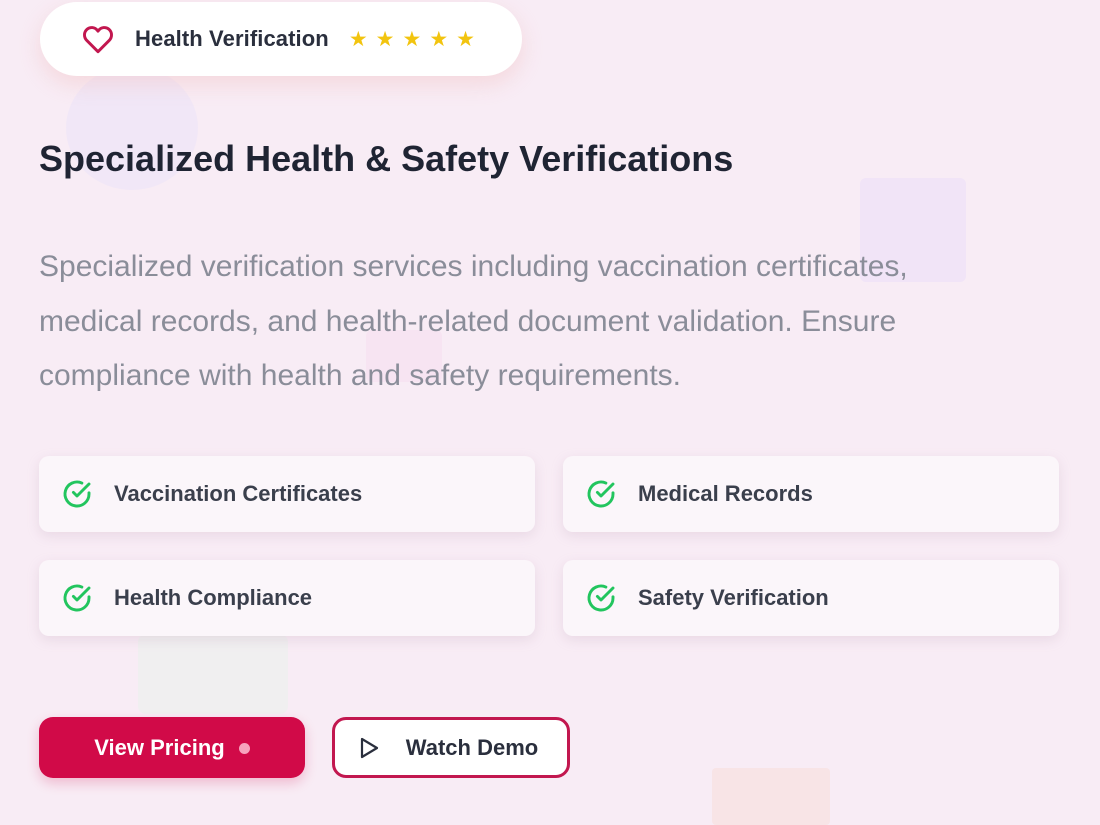  I want to click on heart-icon, so click(98, 39).